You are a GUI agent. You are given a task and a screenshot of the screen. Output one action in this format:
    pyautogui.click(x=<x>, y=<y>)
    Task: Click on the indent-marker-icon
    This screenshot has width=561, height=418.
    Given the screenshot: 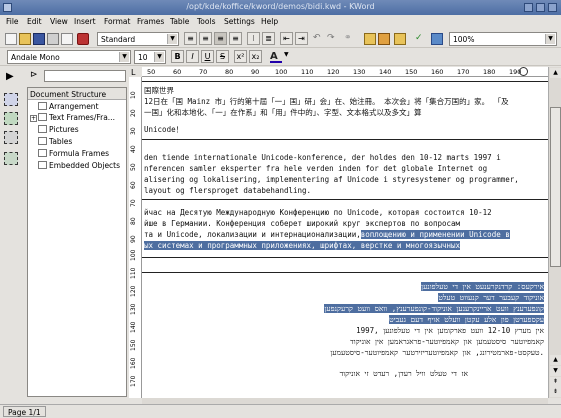 What is the action you would take?
    pyautogui.click(x=523, y=71)
    